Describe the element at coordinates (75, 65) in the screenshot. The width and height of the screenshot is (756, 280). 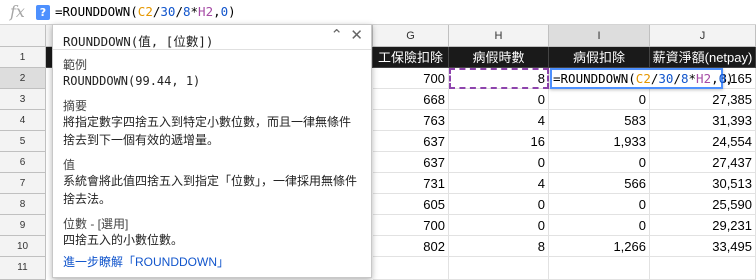
I see `example-title: 範例` at that location.